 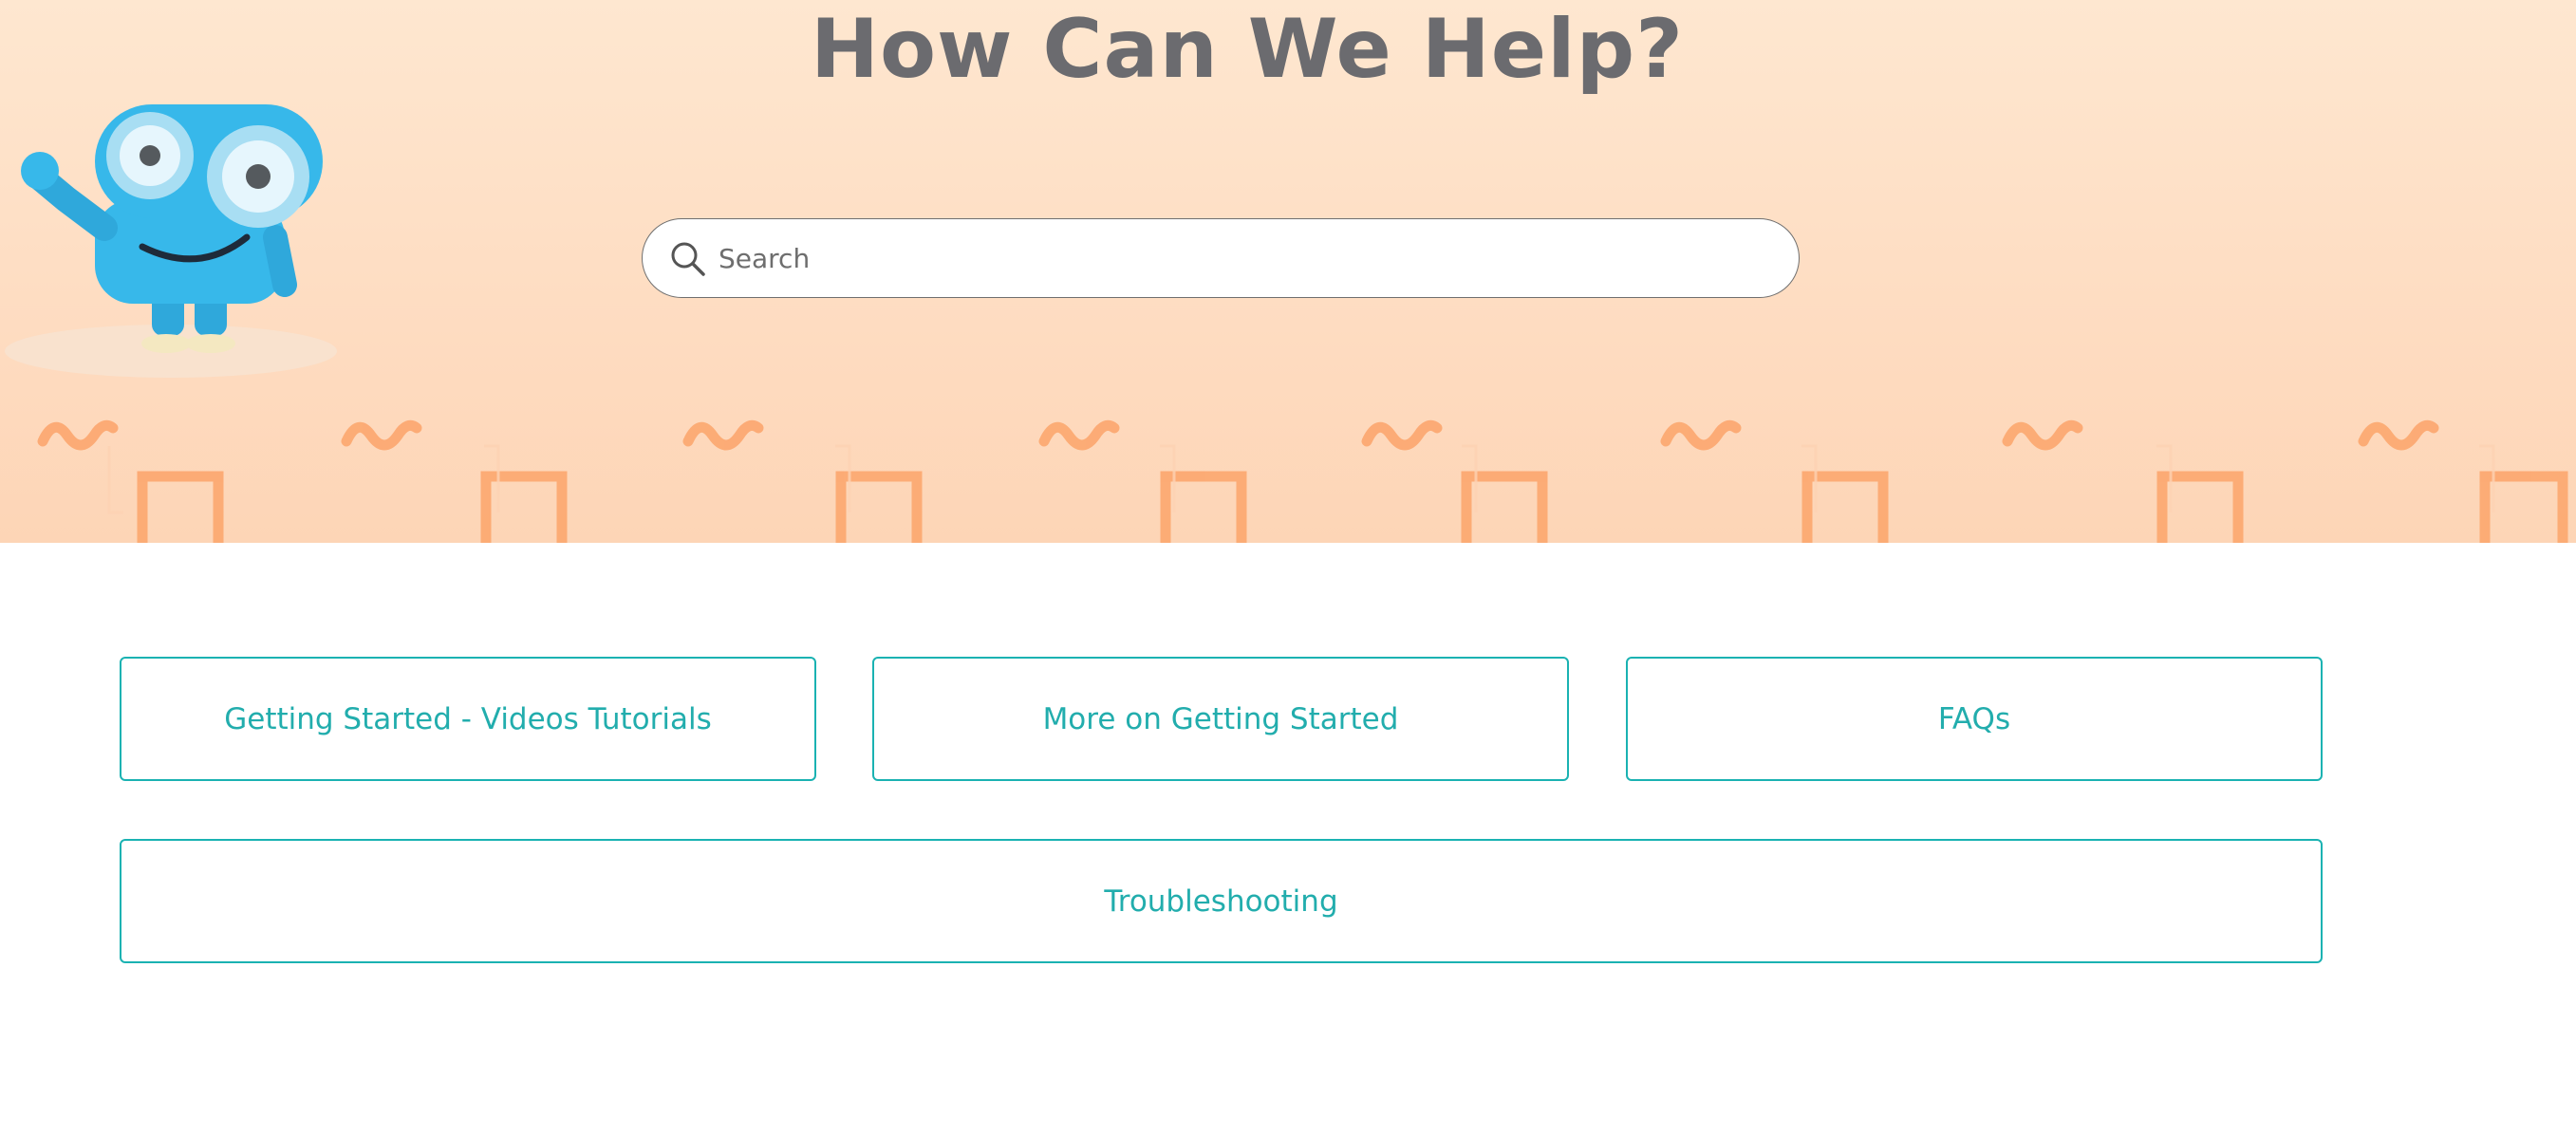 I want to click on search-icon, so click(x=688, y=259).